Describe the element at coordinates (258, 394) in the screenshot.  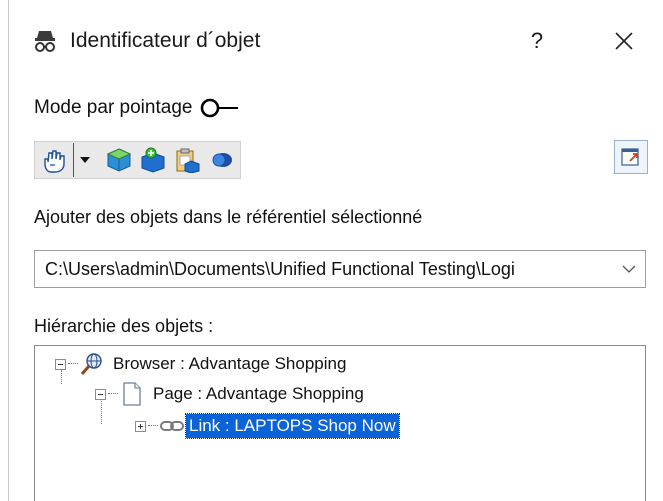
I see `tree-item-label: Page : Advantage Shopping` at that location.